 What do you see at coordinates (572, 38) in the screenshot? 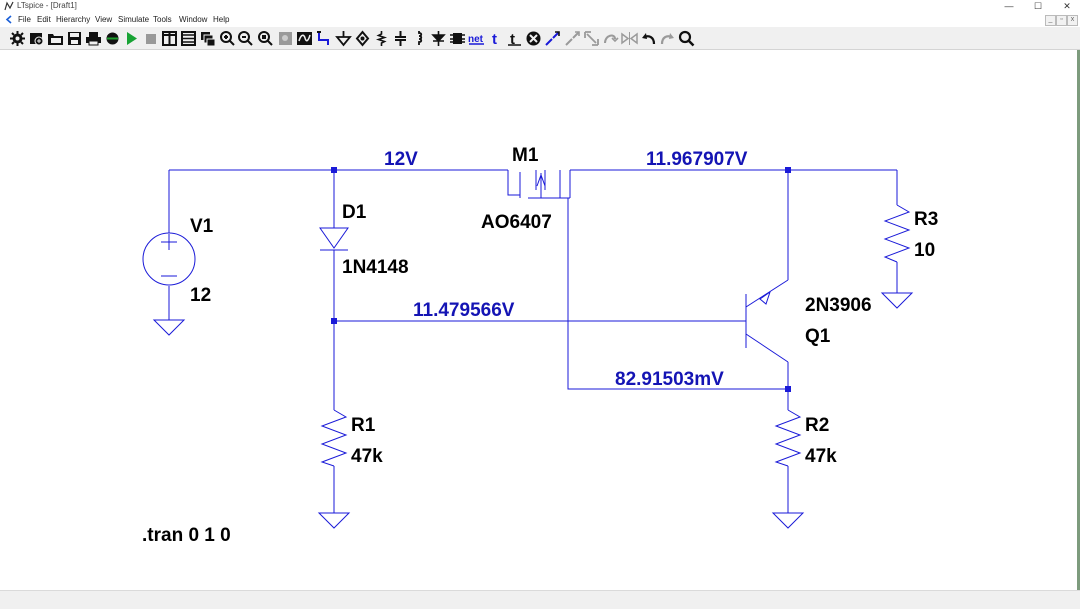
I see `drag-icon` at bounding box center [572, 38].